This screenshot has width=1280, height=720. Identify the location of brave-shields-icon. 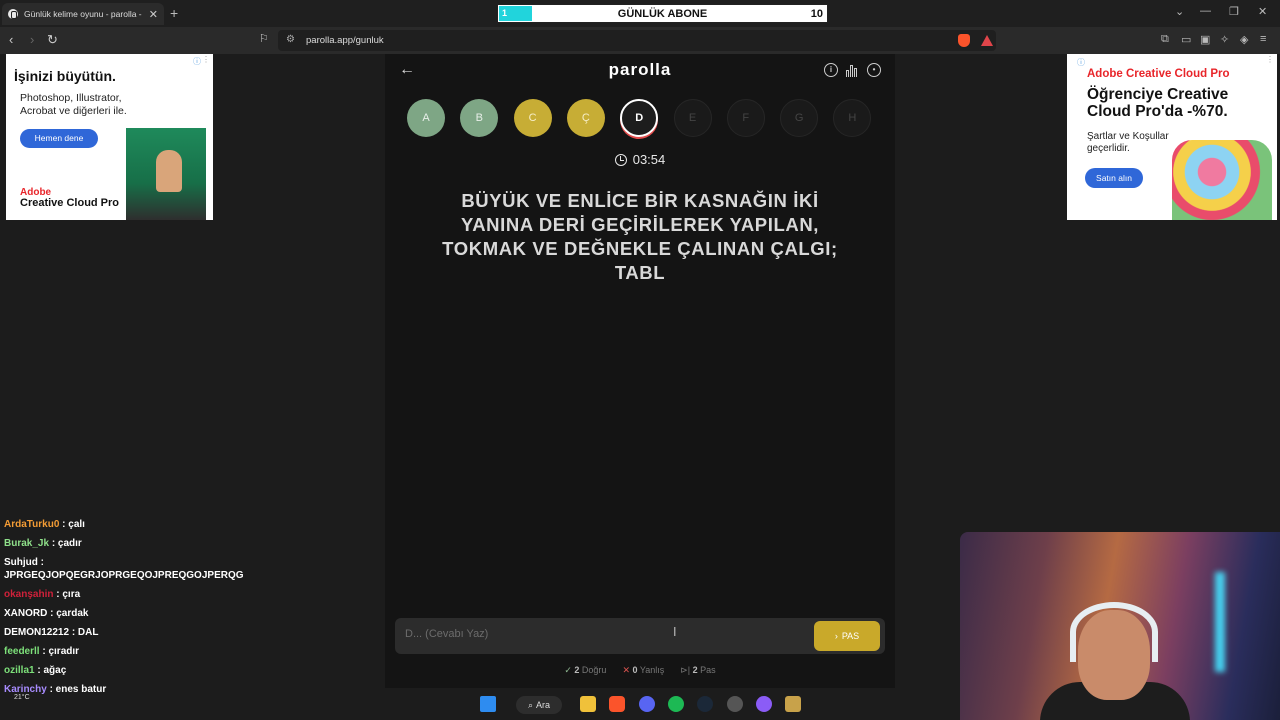
(964, 40).